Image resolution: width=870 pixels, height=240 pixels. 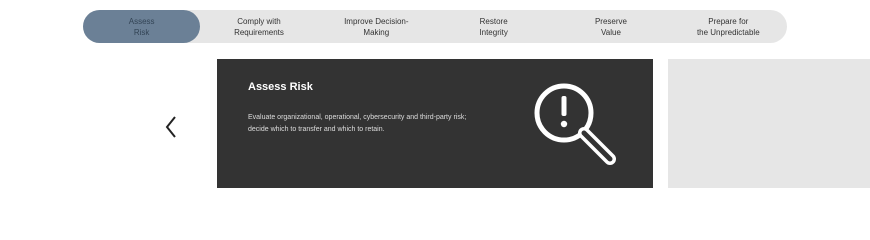 I want to click on tab-comply-with-requirements: Comply with Requirements, so click(x=258, y=26).